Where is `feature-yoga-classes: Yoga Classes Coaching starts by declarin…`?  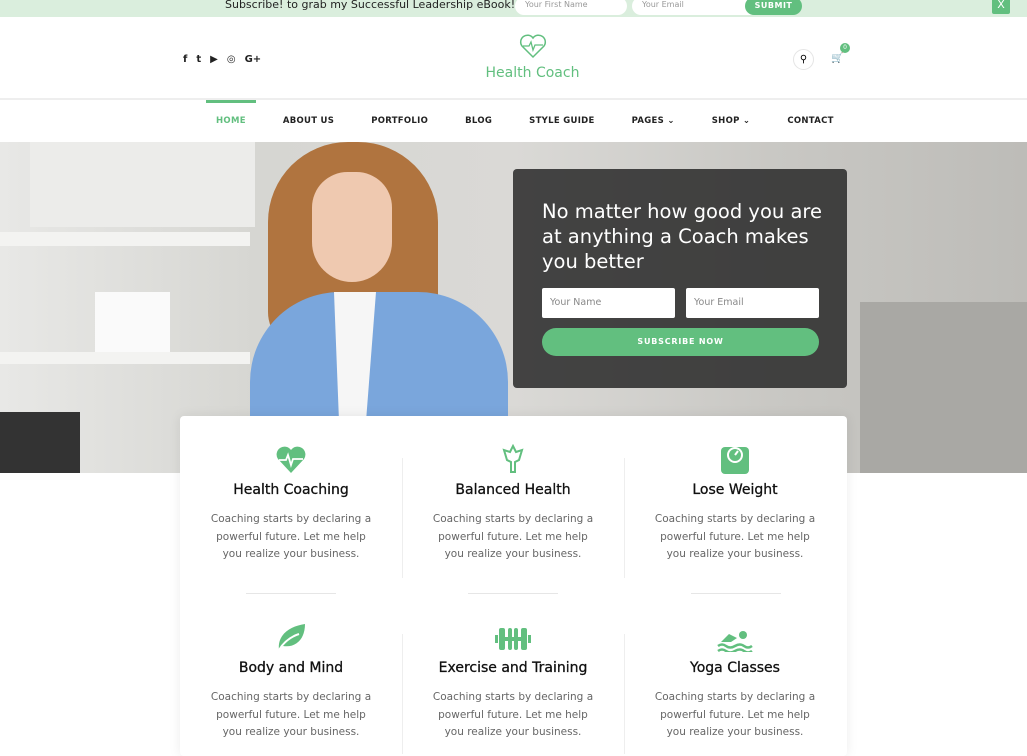
feature-yoga-classes: Yoga Classes Coaching starts by declarin… is located at coordinates (735, 681).